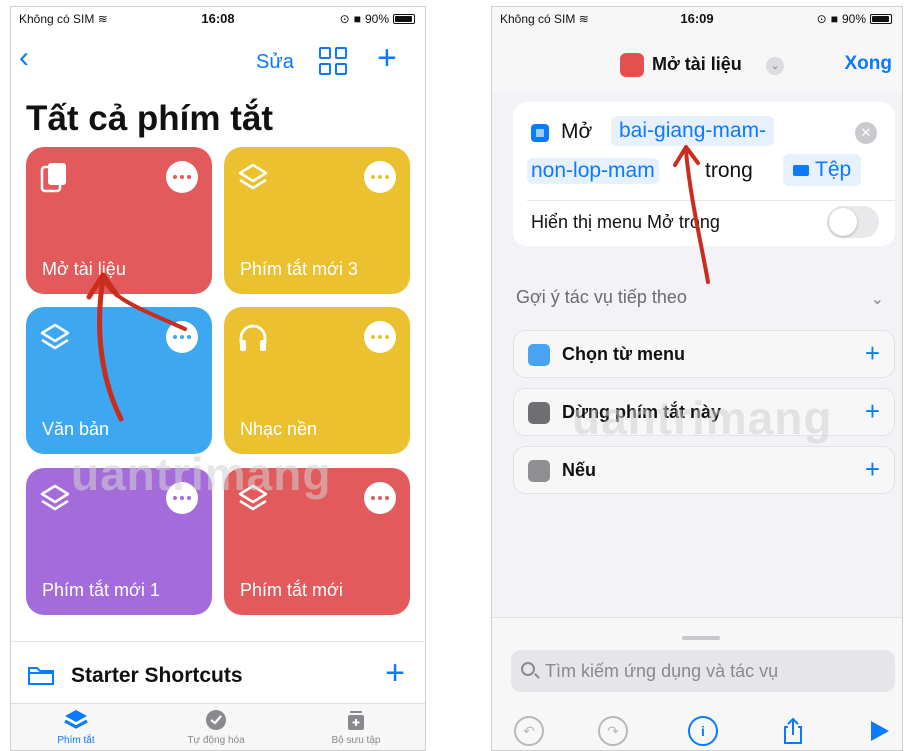 The height and width of the screenshot is (751, 904). What do you see at coordinates (593, 171) in the screenshot?
I see `file-variable-token-continued: non-lop-mam` at bounding box center [593, 171].